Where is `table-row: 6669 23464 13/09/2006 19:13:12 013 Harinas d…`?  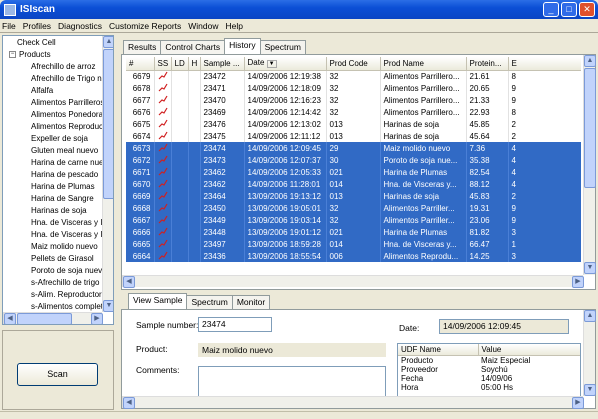
table-row: 6669 23464 13/09/2006 19:13:12 013 Harinas d… is located at coordinates (353, 196).